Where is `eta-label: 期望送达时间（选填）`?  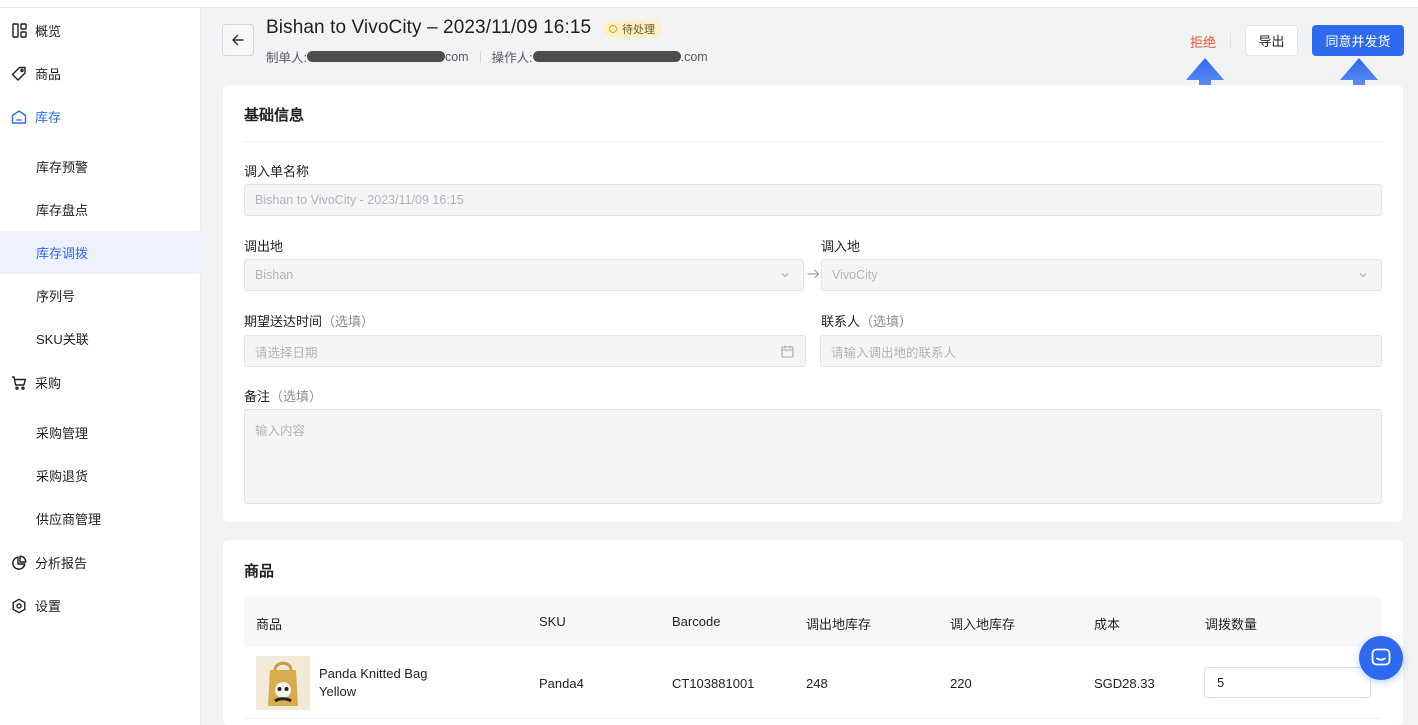 eta-label: 期望送达时间（选填） is located at coordinates (309, 320).